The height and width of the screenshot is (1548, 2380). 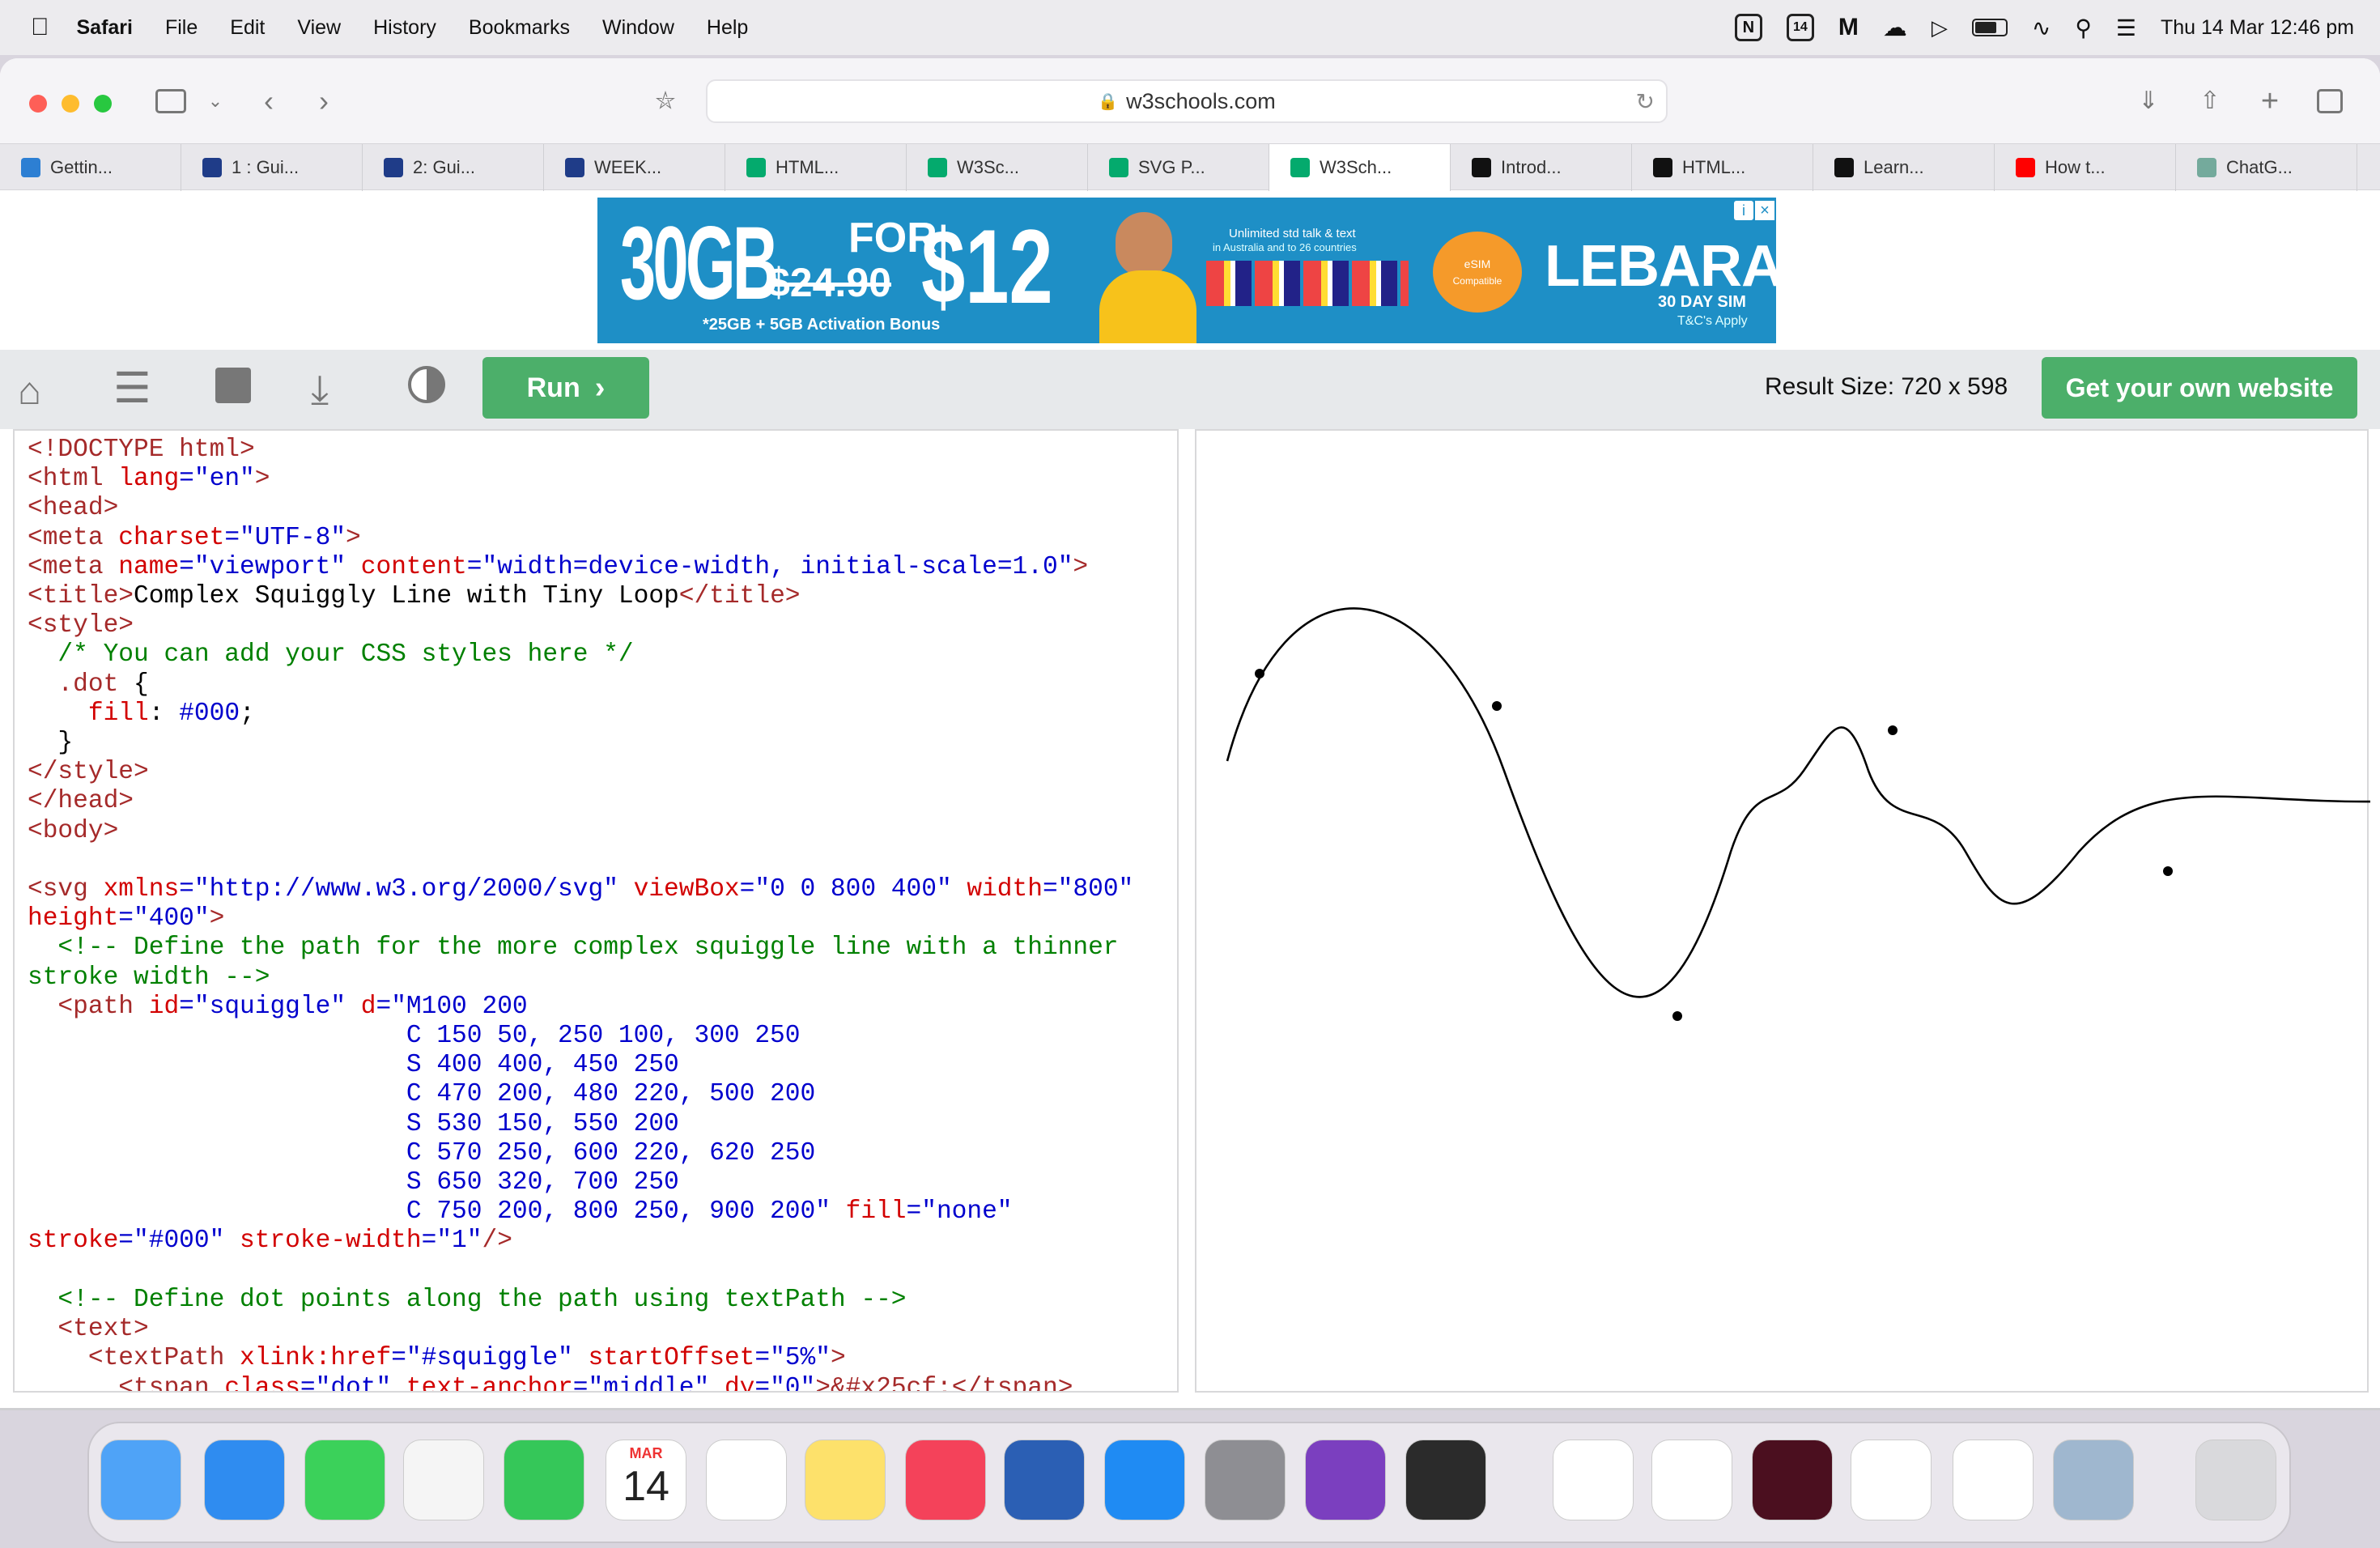 What do you see at coordinates (105, 28) in the screenshot?
I see `menu-app-name: Safari` at bounding box center [105, 28].